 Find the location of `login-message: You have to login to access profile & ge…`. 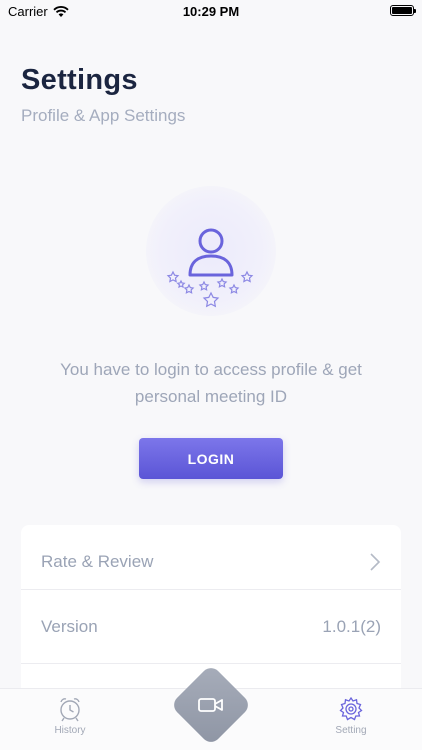

login-message: You have to login to access profile & ge… is located at coordinates (211, 383).